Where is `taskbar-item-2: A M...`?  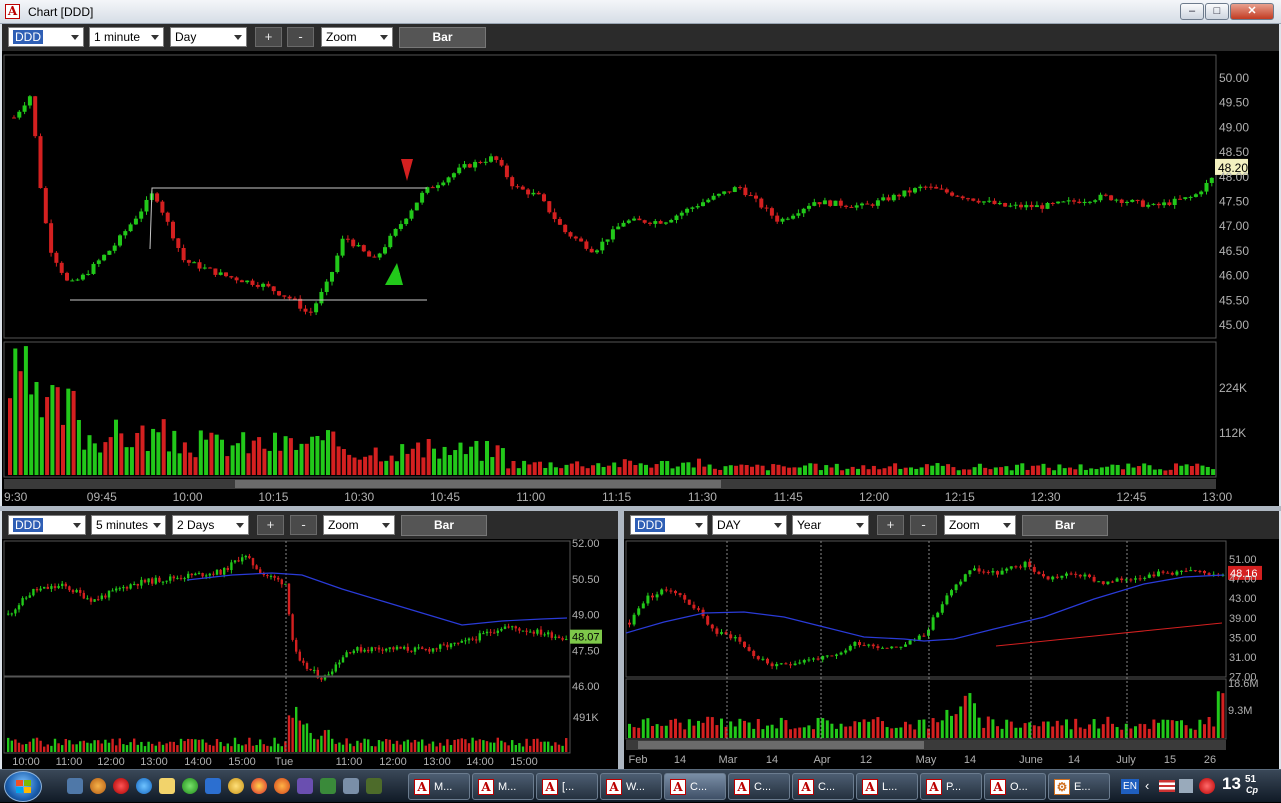
taskbar-item-2: A M... is located at coordinates (503, 786).